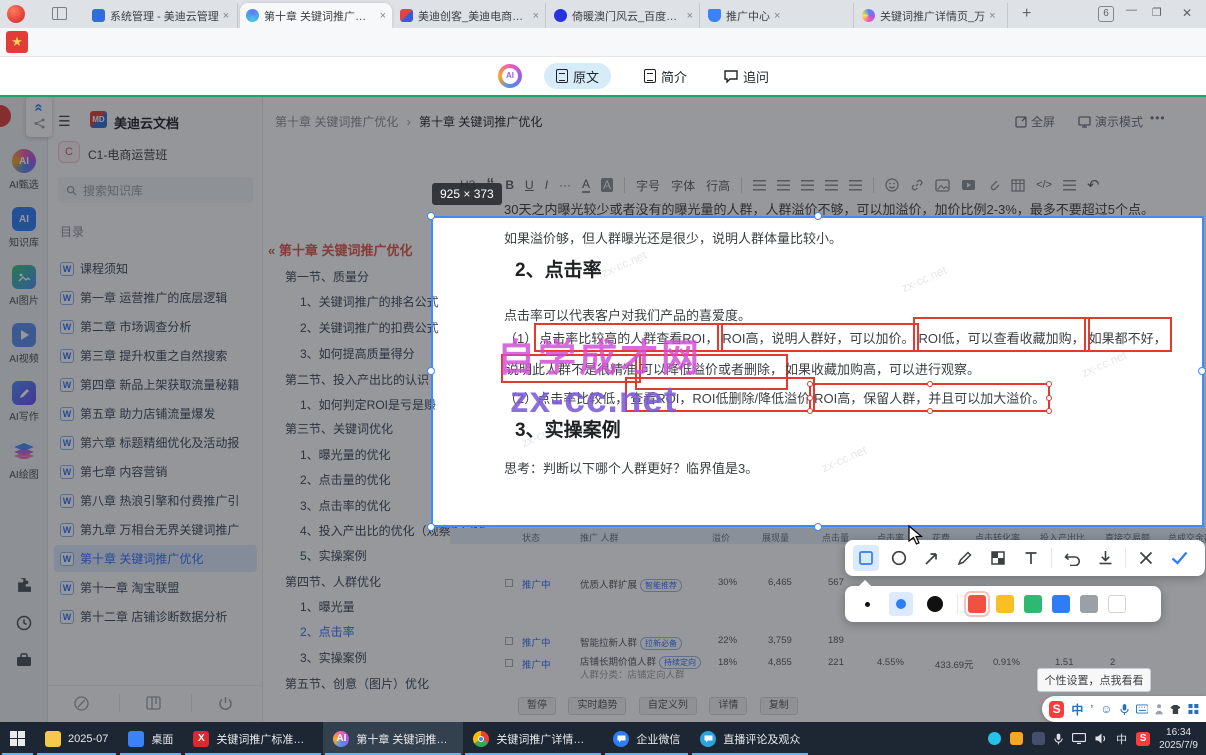 This screenshot has height=755, width=1206. Describe the element at coordinates (150, 738) in the screenshot. I see `taskbar-item-desktop: 桌面` at that location.